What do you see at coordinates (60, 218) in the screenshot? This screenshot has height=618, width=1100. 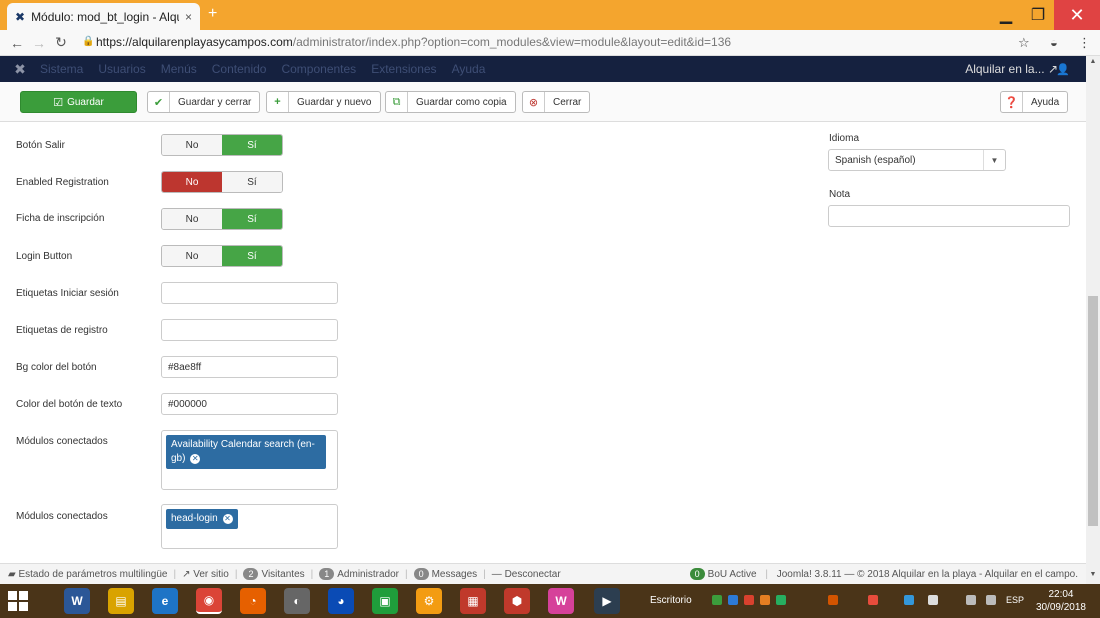 I see `field-label-registration-form: Ficha de inscripción` at bounding box center [60, 218].